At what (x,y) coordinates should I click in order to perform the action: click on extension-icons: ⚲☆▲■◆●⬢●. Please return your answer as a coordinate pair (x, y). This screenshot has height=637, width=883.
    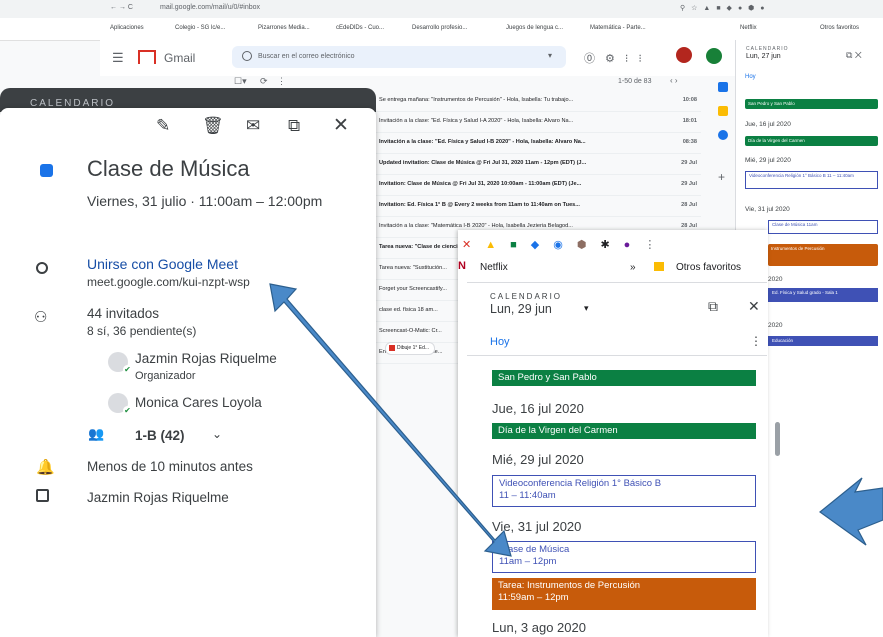
    Looking at the image, I should click on (725, 8).